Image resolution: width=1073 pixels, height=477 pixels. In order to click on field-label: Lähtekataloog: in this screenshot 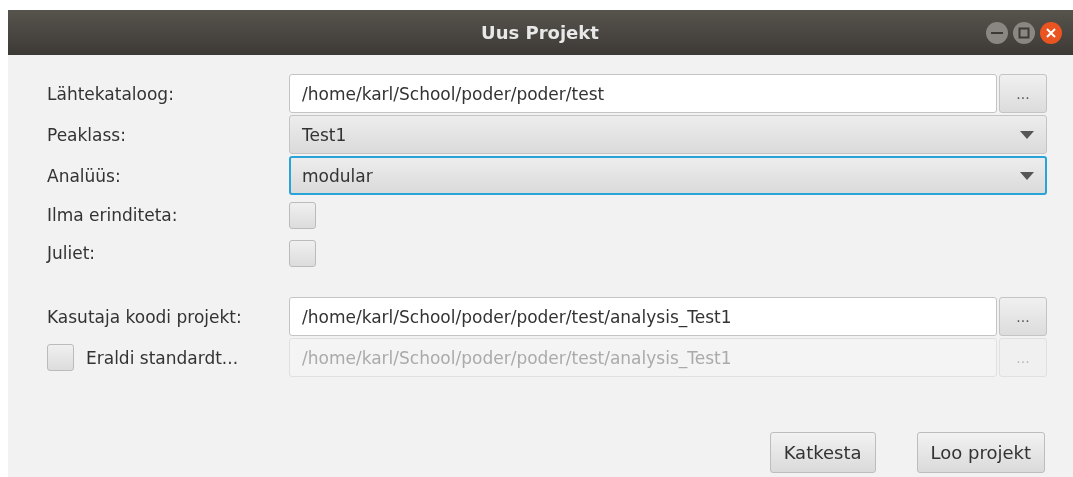, I will do `click(111, 94)`.